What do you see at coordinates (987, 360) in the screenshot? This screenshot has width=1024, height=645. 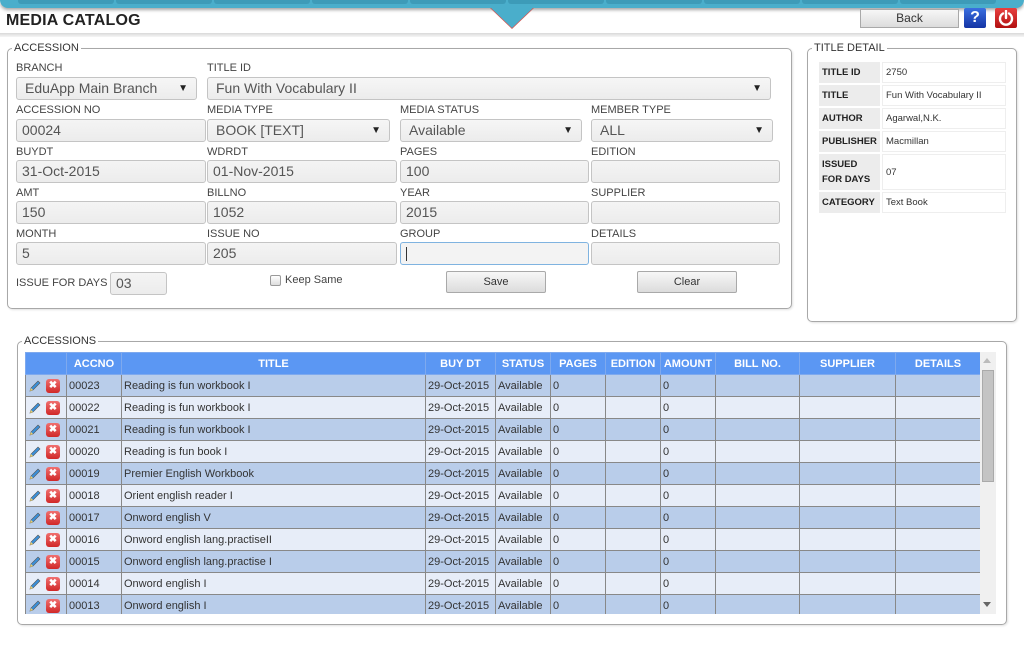 I see `scroll-up-arrow-icon` at bounding box center [987, 360].